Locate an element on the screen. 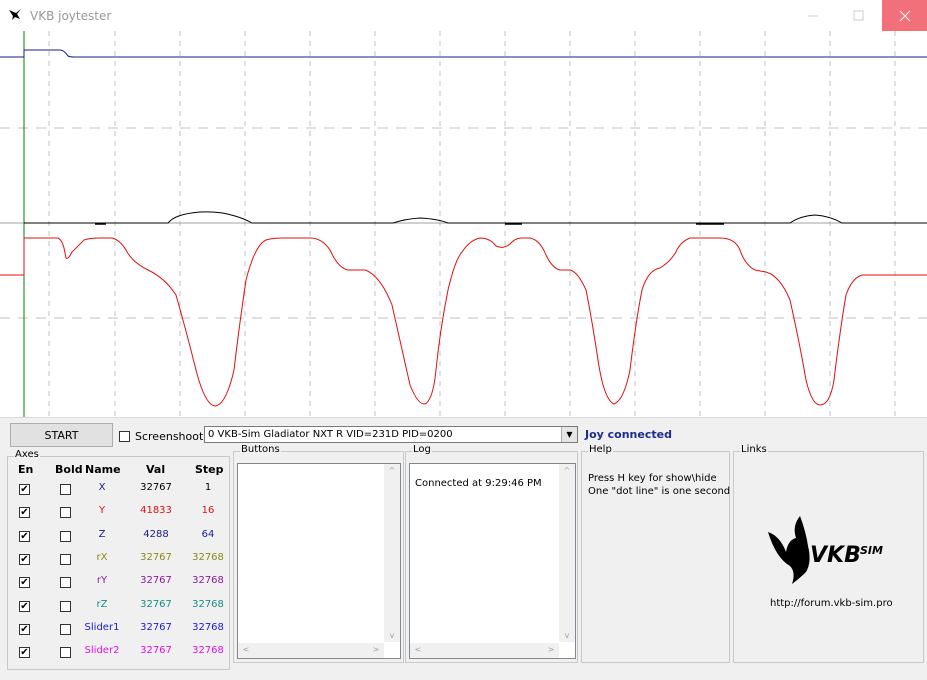  screenshot-checkbox is located at coordinates (124, 436).